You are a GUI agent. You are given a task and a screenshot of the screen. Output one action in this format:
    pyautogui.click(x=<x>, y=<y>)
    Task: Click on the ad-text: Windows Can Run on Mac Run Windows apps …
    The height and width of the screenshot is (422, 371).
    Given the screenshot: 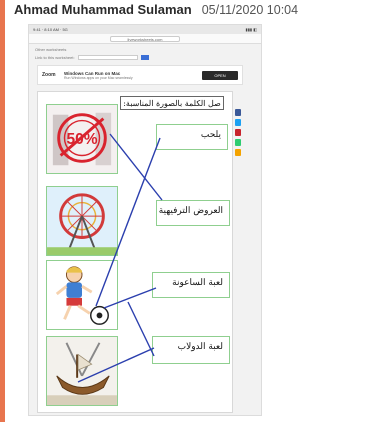 What is the action you would take?
    pyautogui.click(x=130, y=75)
    